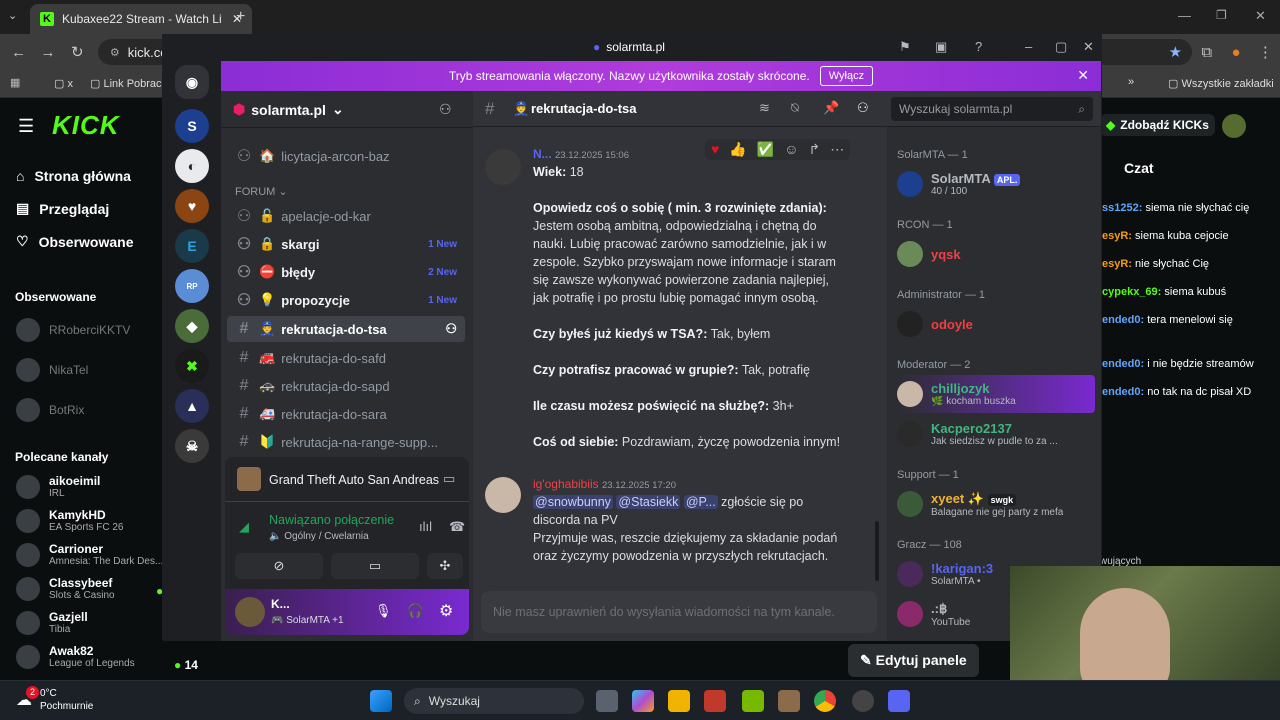 This screenshot has height=720, width=1280. I want to click on server-icon: E, so click(192, 246).